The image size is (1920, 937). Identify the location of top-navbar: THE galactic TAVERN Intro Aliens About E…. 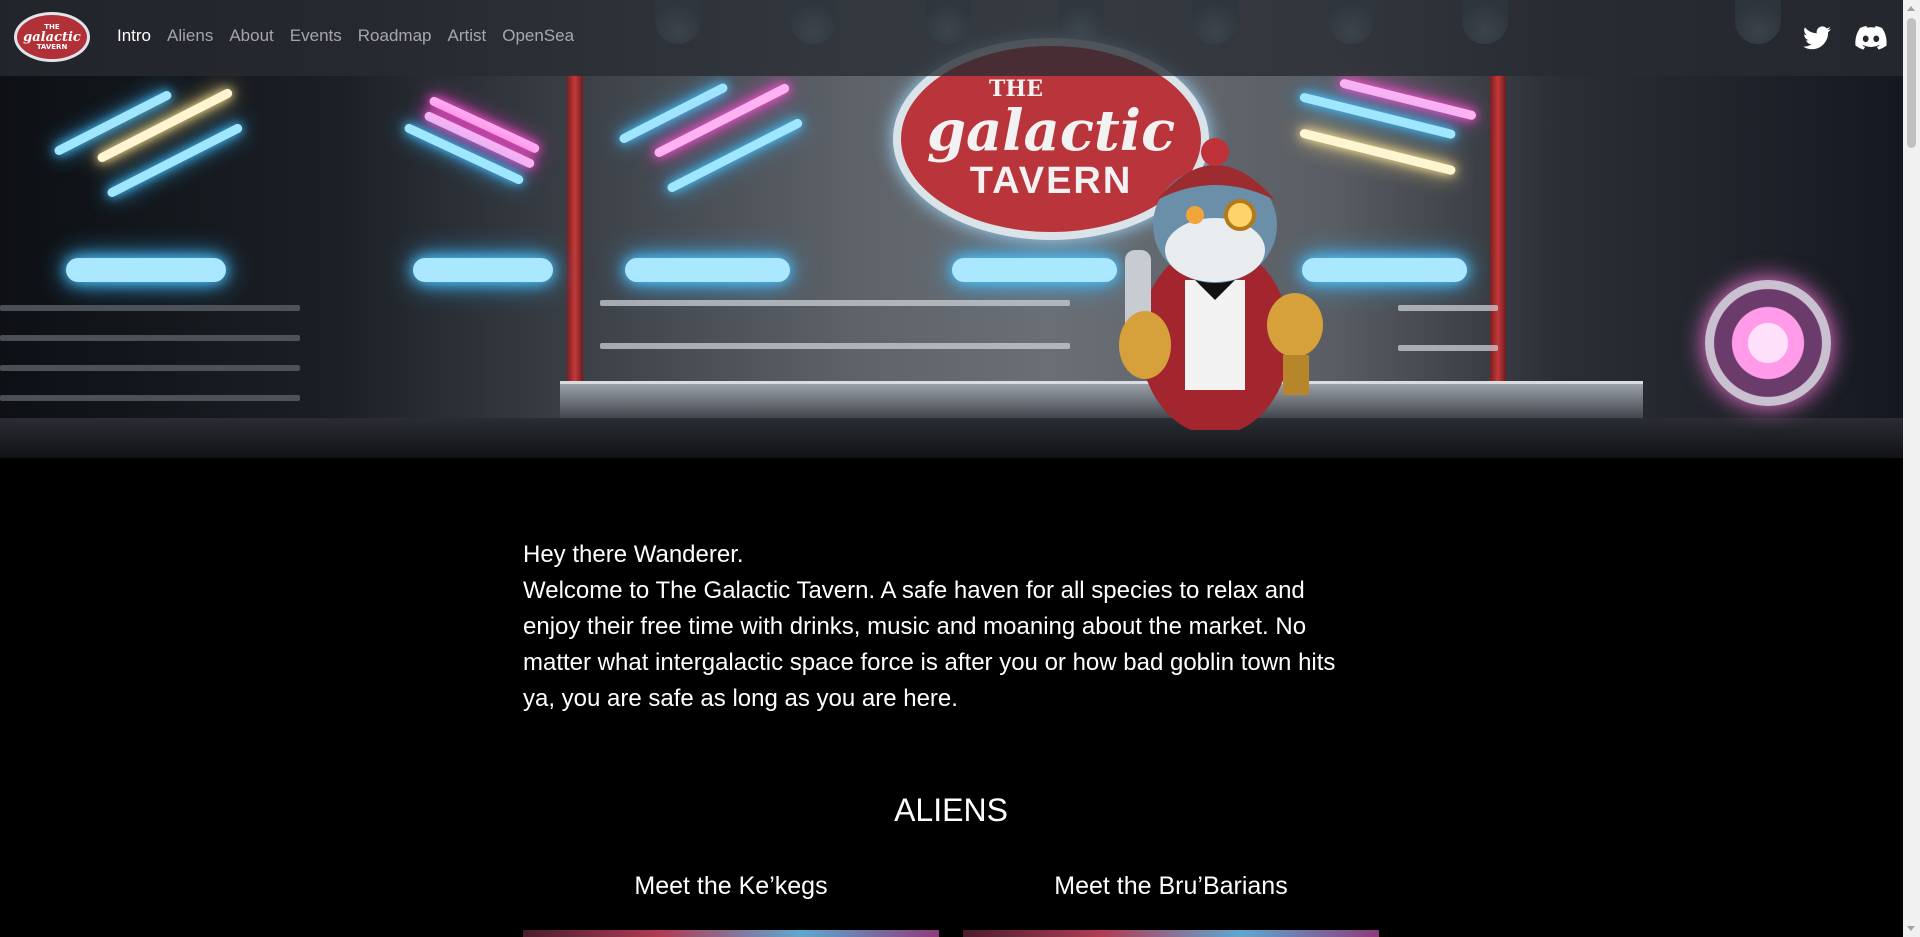
(951, 38).